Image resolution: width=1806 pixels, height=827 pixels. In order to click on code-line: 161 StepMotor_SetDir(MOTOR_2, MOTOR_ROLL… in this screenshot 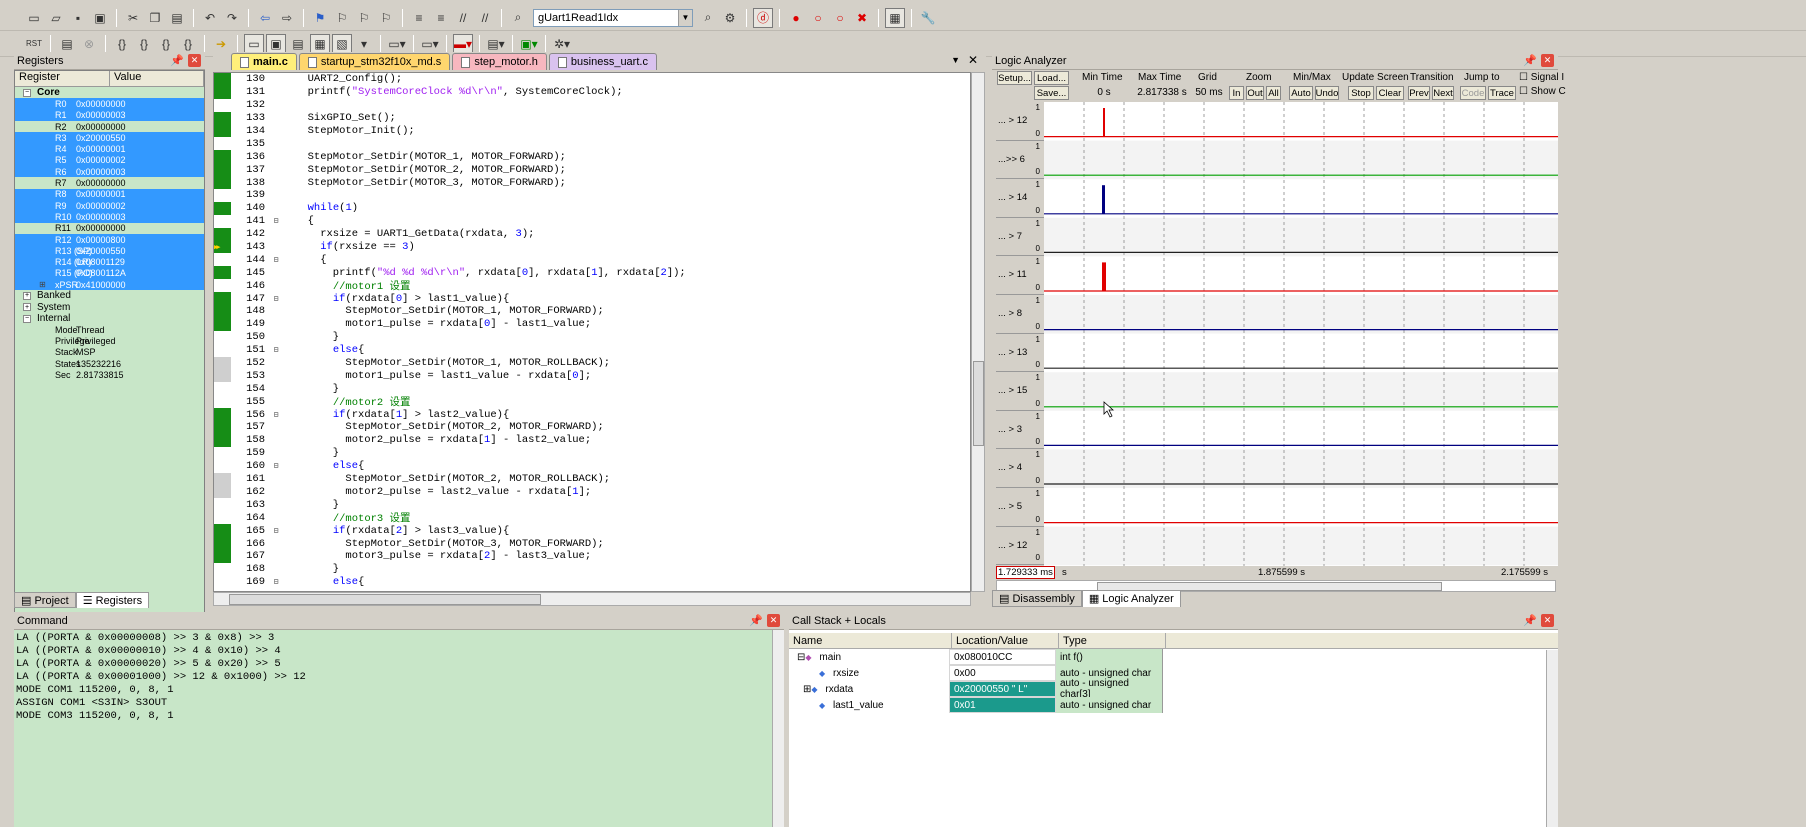, I will do `click(592, 479)`.